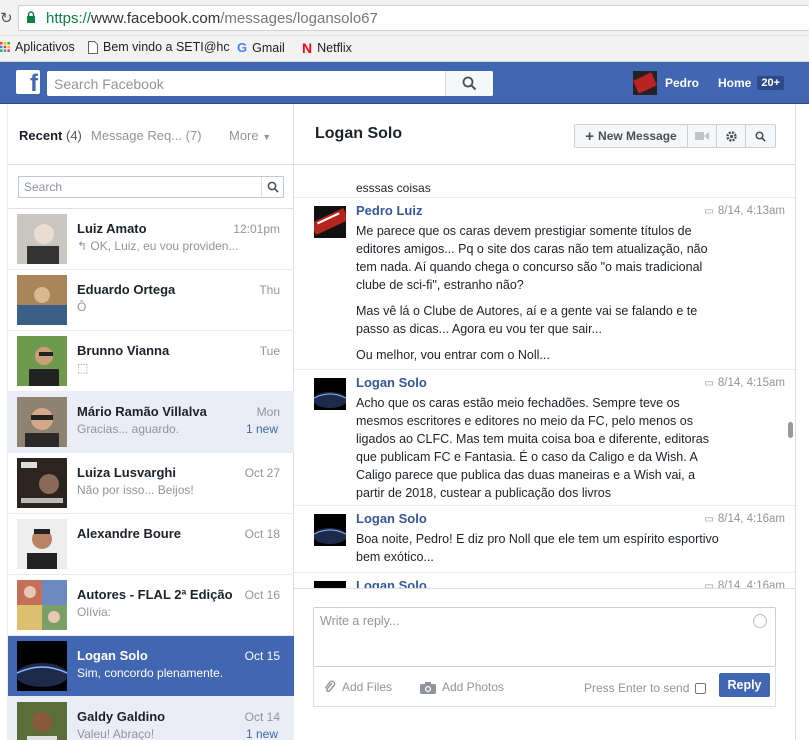 The height and width of the screenshot is (740, 809). I want to click on conversation-snippet: Valeu! Abraço!, so click(116, 733).